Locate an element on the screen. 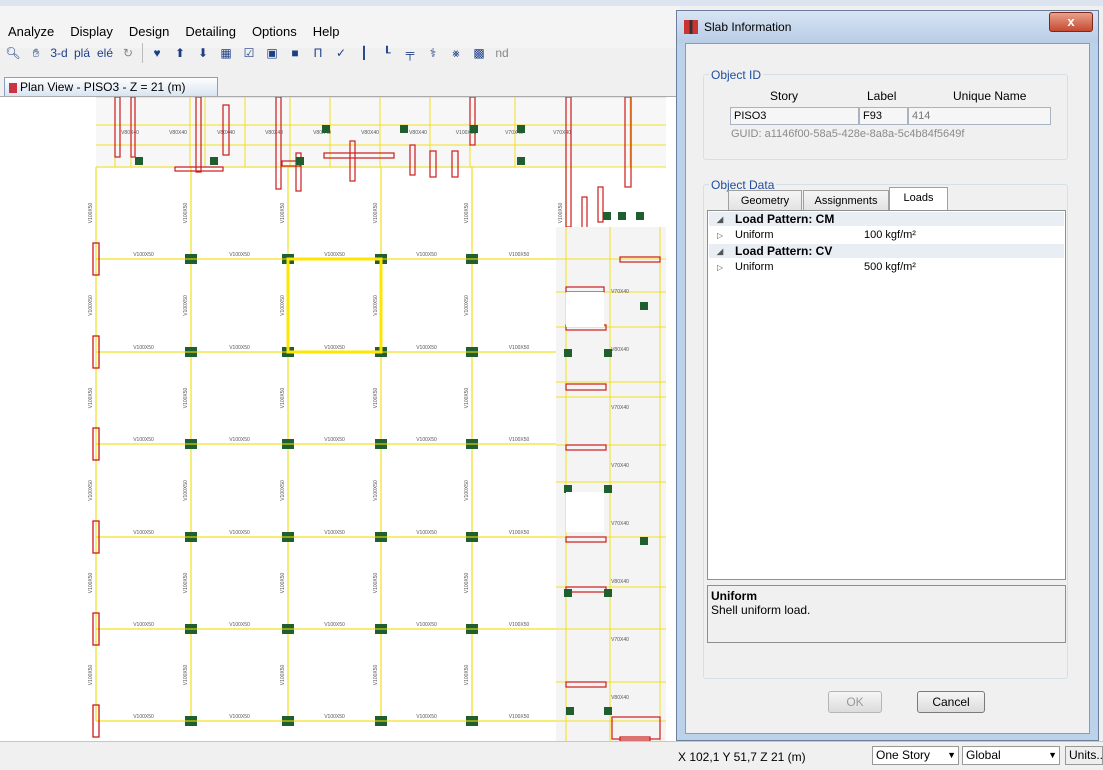  wall-segment is located at coordinates (199, 169).